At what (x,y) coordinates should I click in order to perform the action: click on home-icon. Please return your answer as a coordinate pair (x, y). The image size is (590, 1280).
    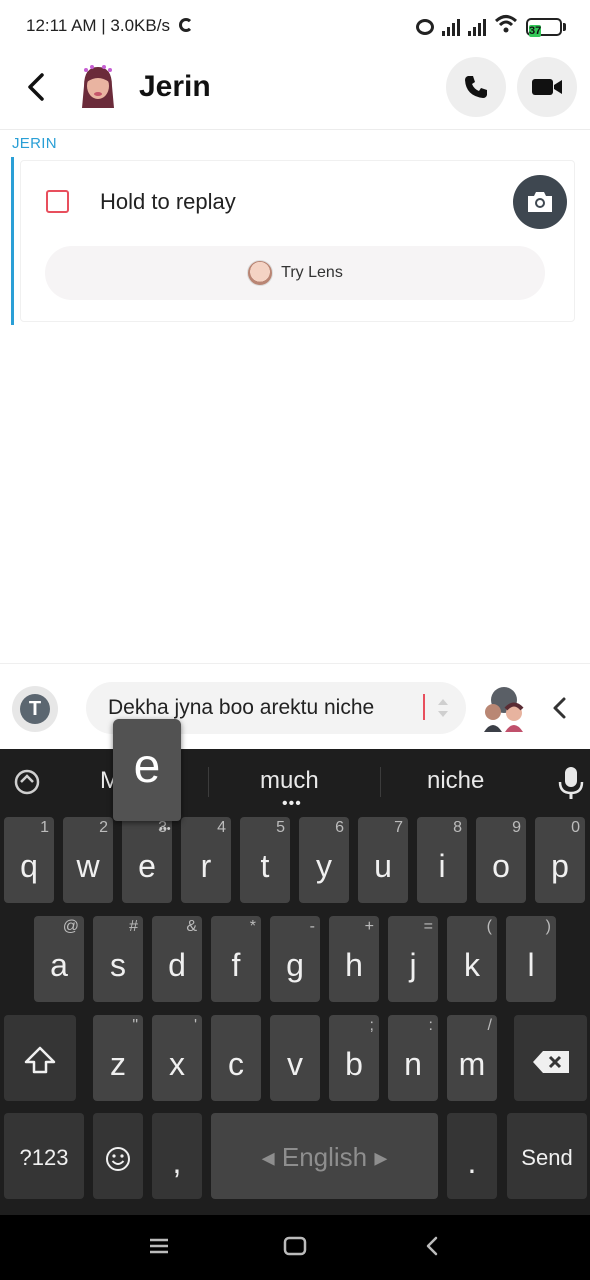
    Looking at the image, I should click on (295, 1246).